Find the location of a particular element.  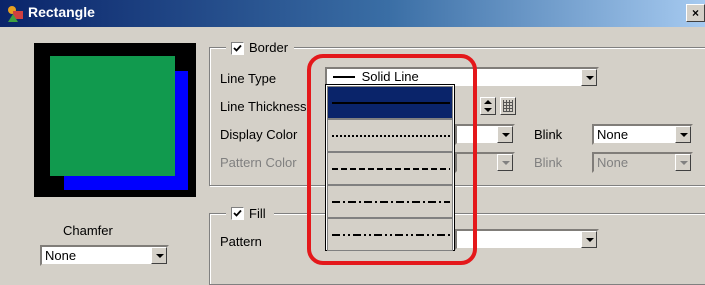

chamfer-value: None is located at coordinates (61, 255).